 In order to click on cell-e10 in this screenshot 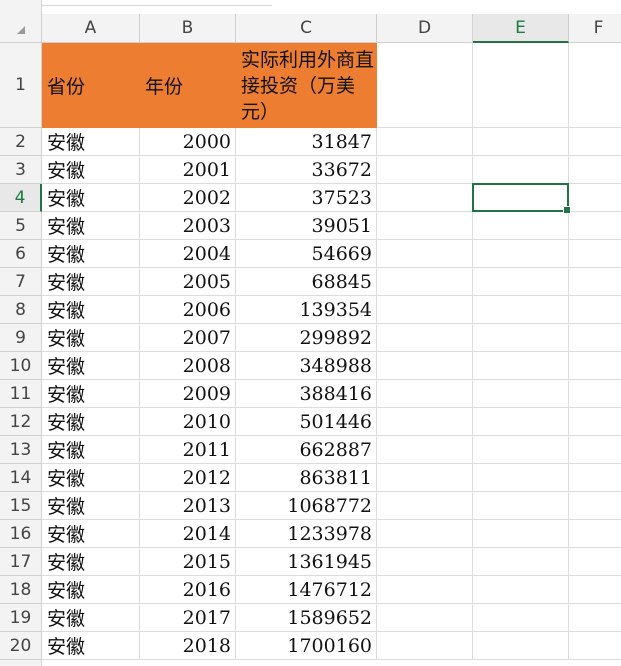, I will do `click(521, 366)`.